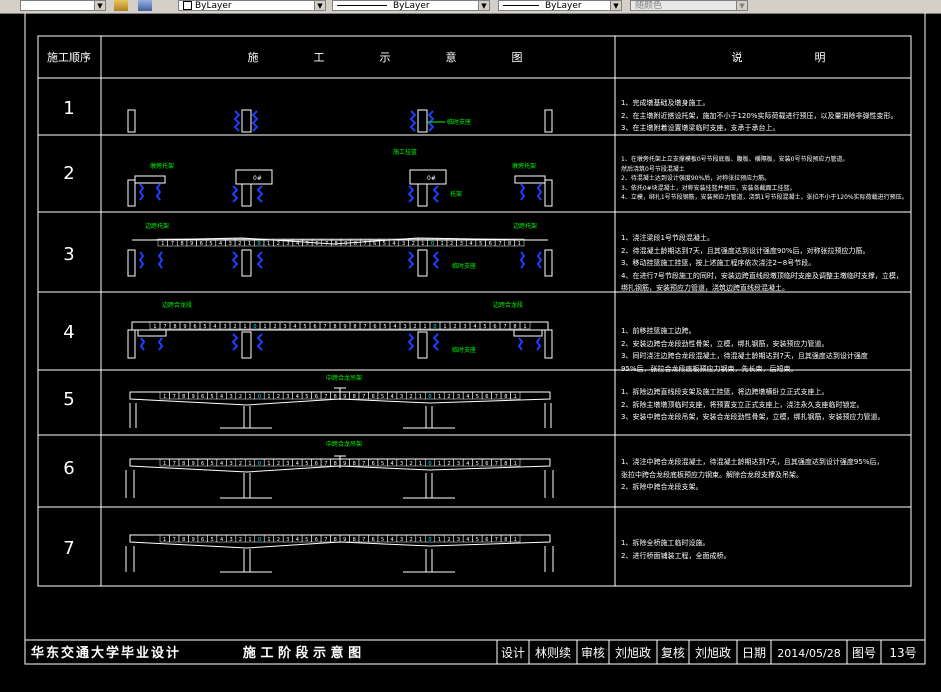 This screenshot has width=941, height=692. Describe the element at coordinates (63, 5) in the screenshot. I see `color-dropdown: ▼` at that location.